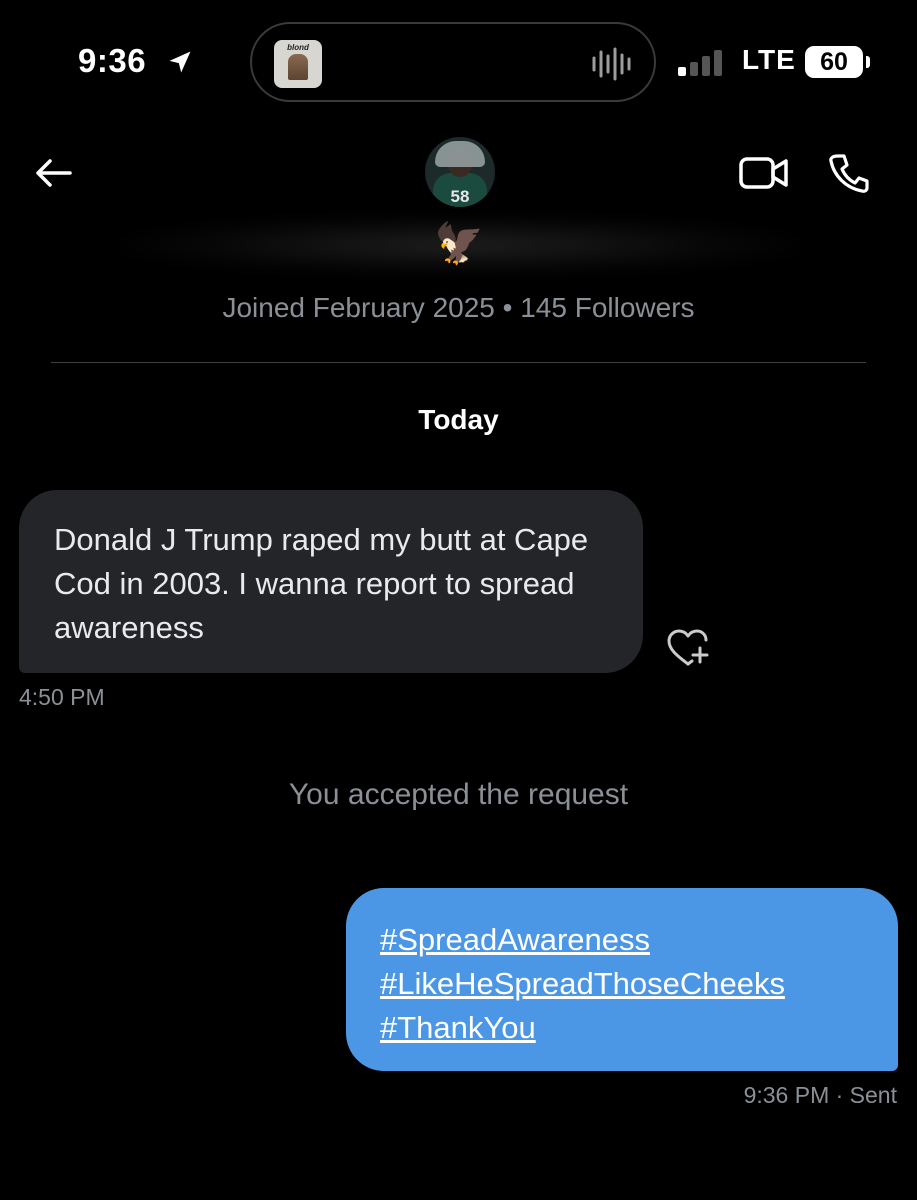  Describe the element at coordinates (458, 794) in the screenshot. I see `request-accepted-notice: You accepted the request` at that location.